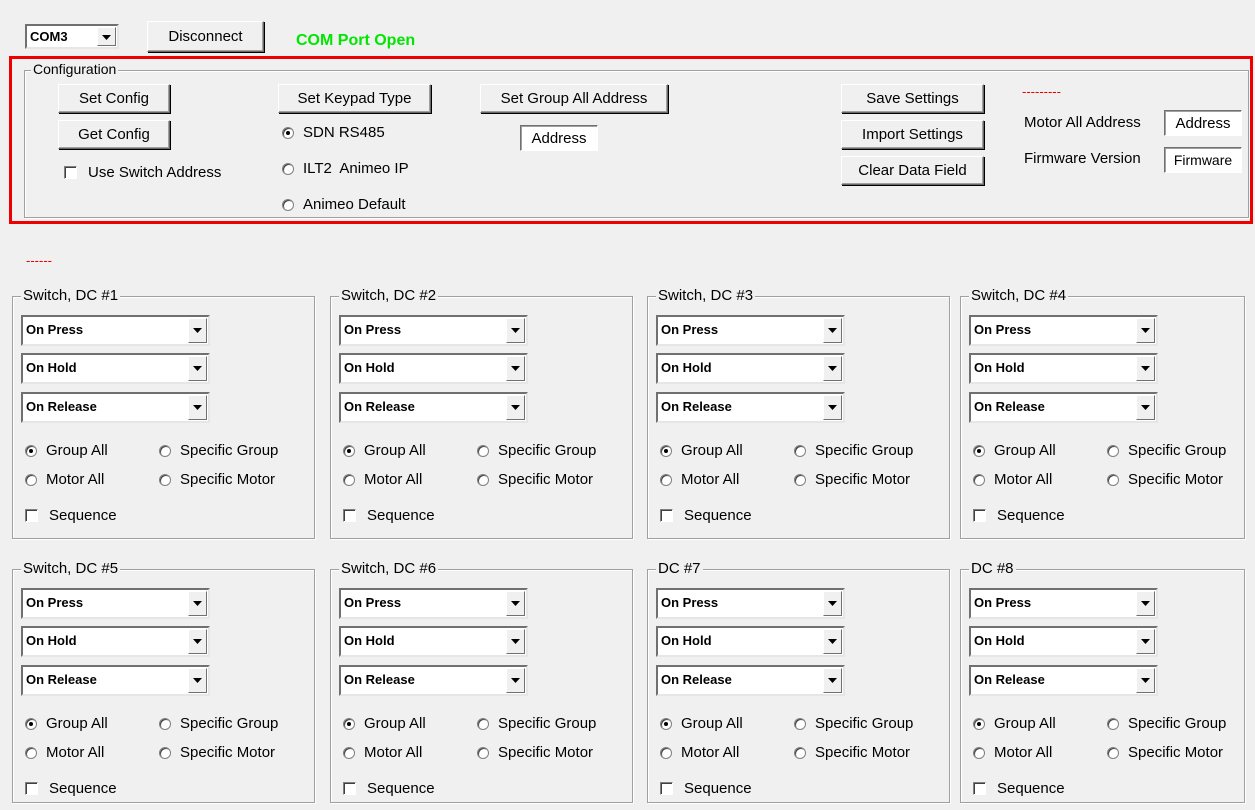 The height and width of the screenshot is (810, 1255). What do you see at coordinates (205, 36) in the screenshot?
I see `disconnect-button: Disconnect` at bounding box center [205, 36].